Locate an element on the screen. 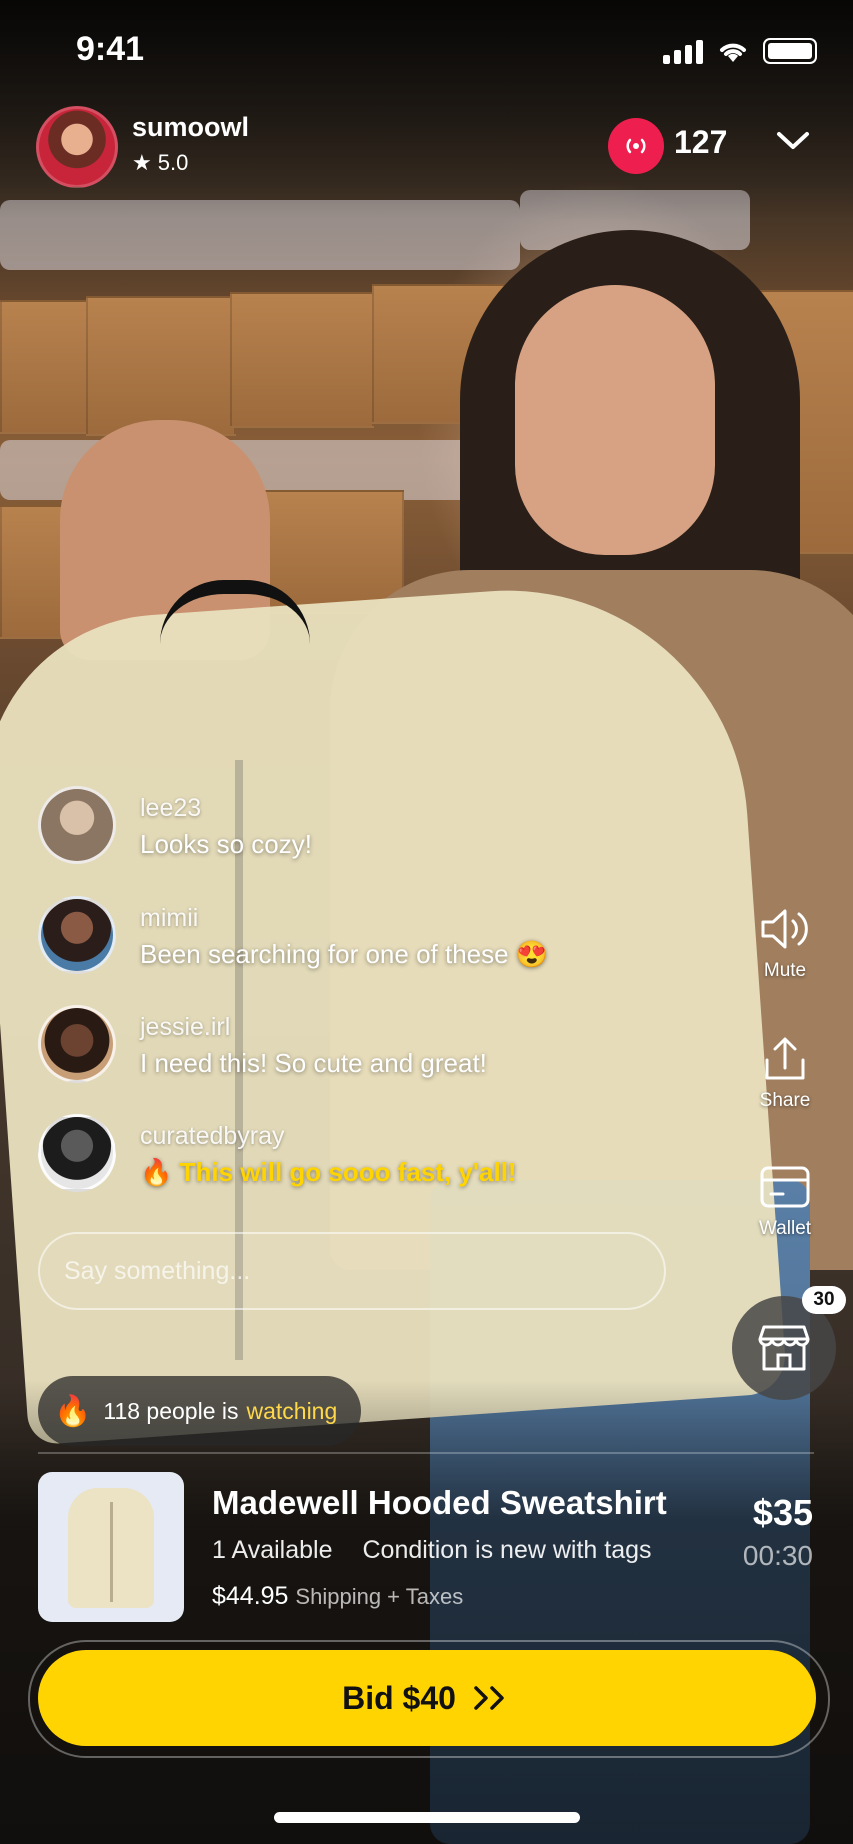 The width and height of the screenshot is (853, 1844). fire-icon: 🔥 is located at coordinates (73, 1411).